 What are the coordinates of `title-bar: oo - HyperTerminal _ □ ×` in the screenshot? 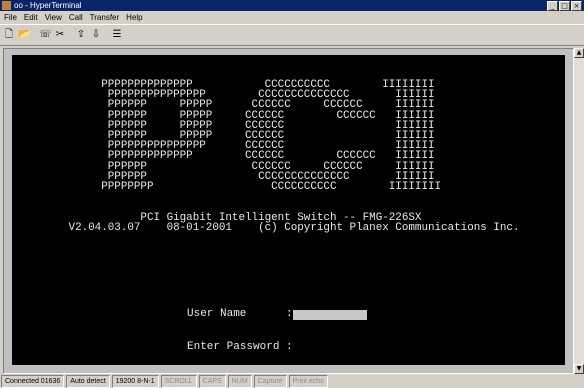 It's located at (292, 5).